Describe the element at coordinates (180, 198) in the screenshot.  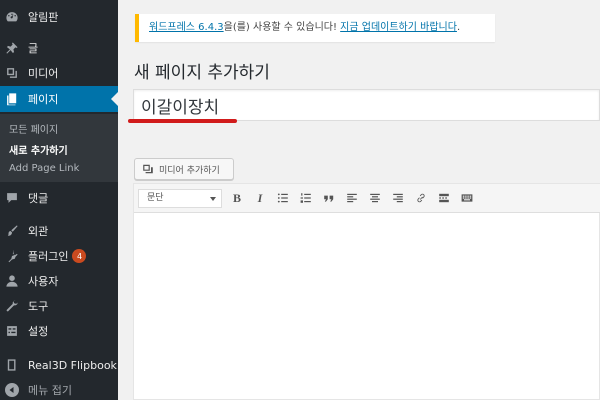
I see `format-select: 문단` at that location.